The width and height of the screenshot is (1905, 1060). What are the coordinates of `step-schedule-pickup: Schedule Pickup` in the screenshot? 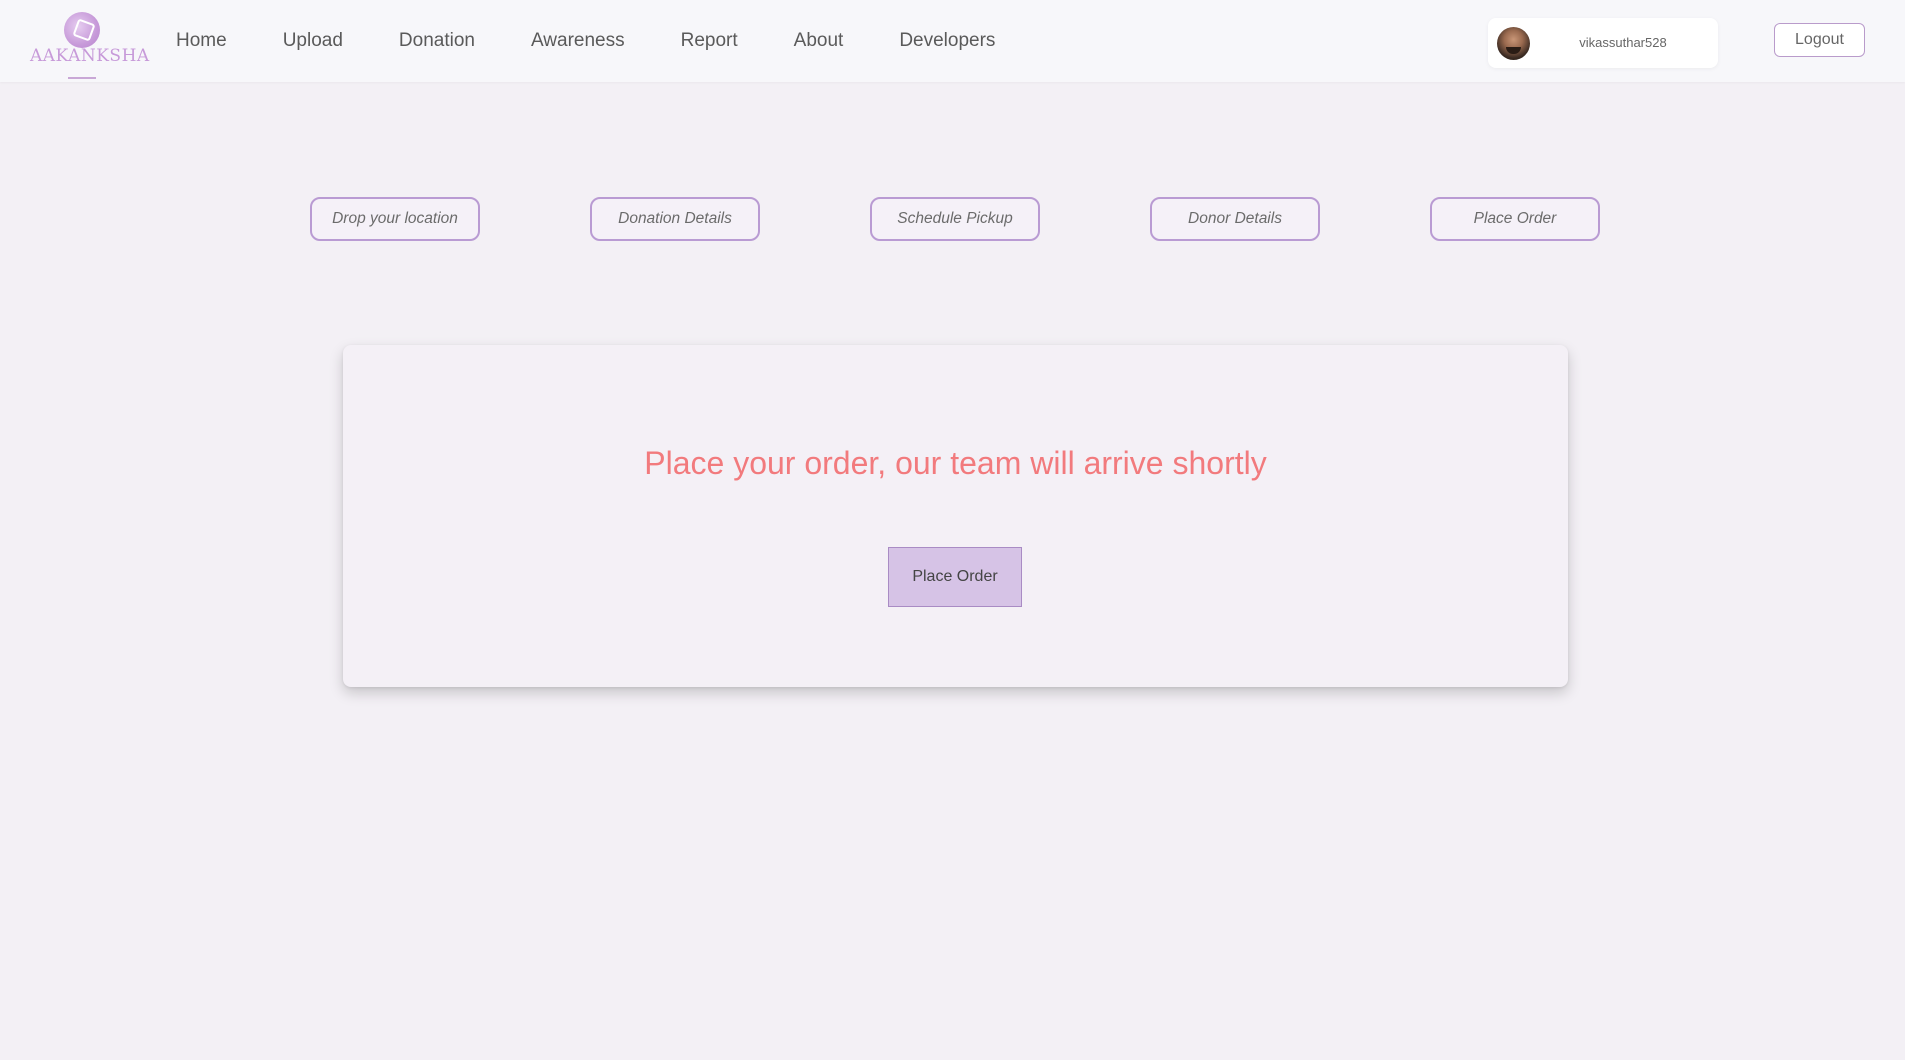 It's located at (955, 219).